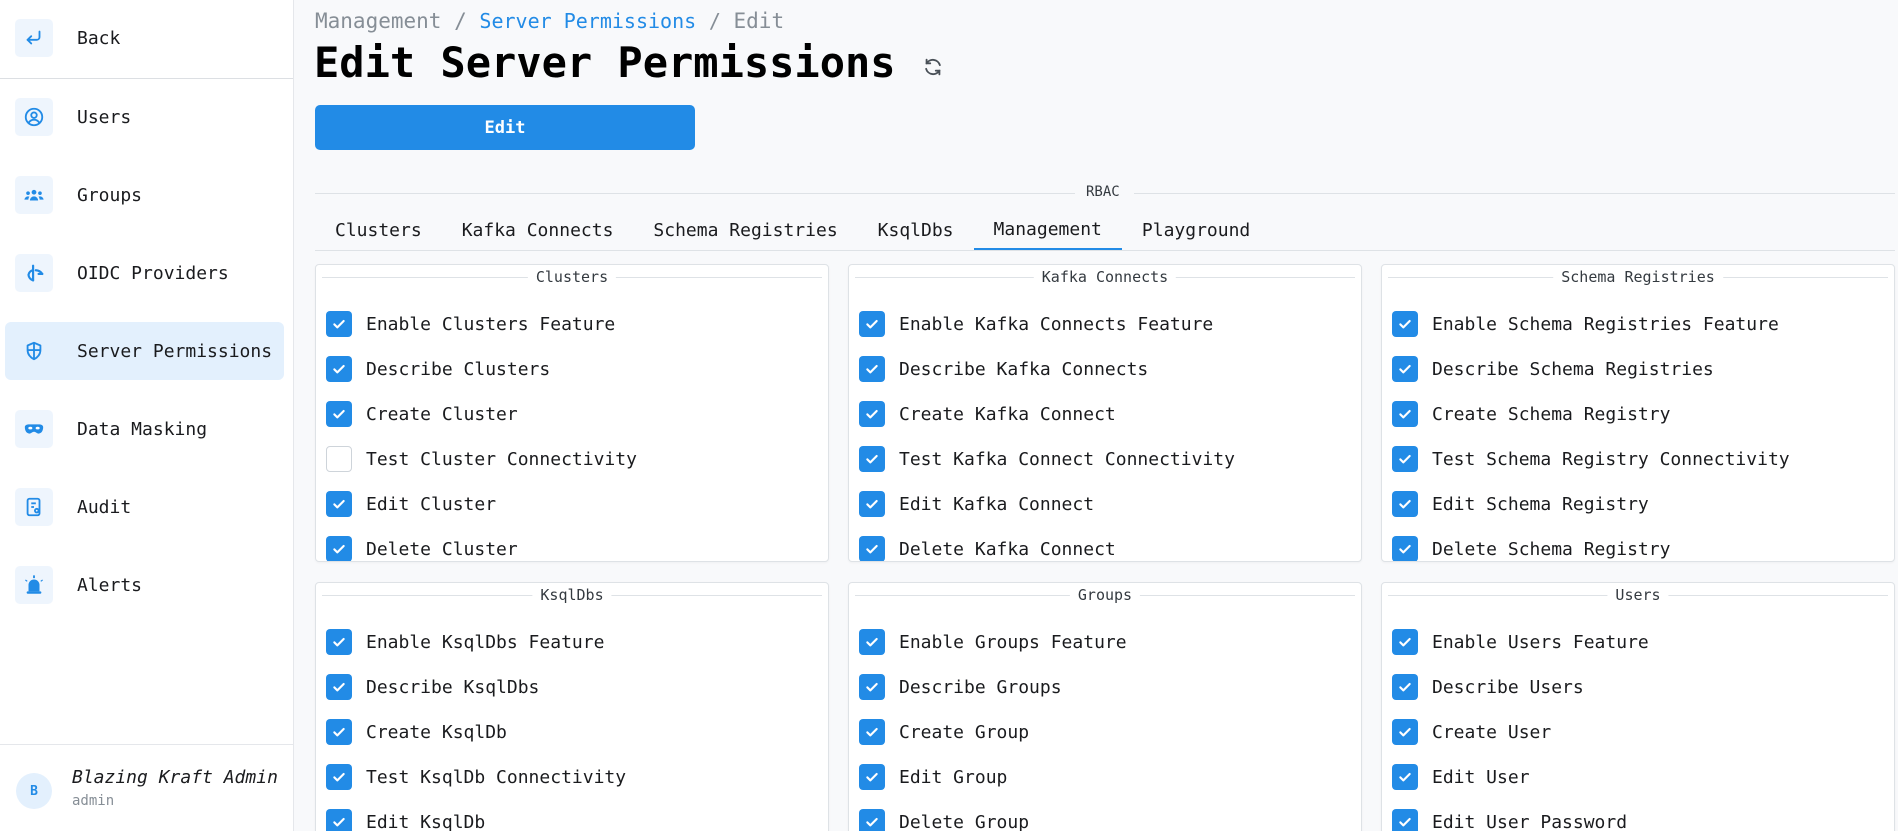 Image resolution: width=1898 pixels, height=831 pixels. What do you see at coordinates (1047, 230) in the screenshot?
I see `tab-management: Management` at bounding box center [1047, 230].